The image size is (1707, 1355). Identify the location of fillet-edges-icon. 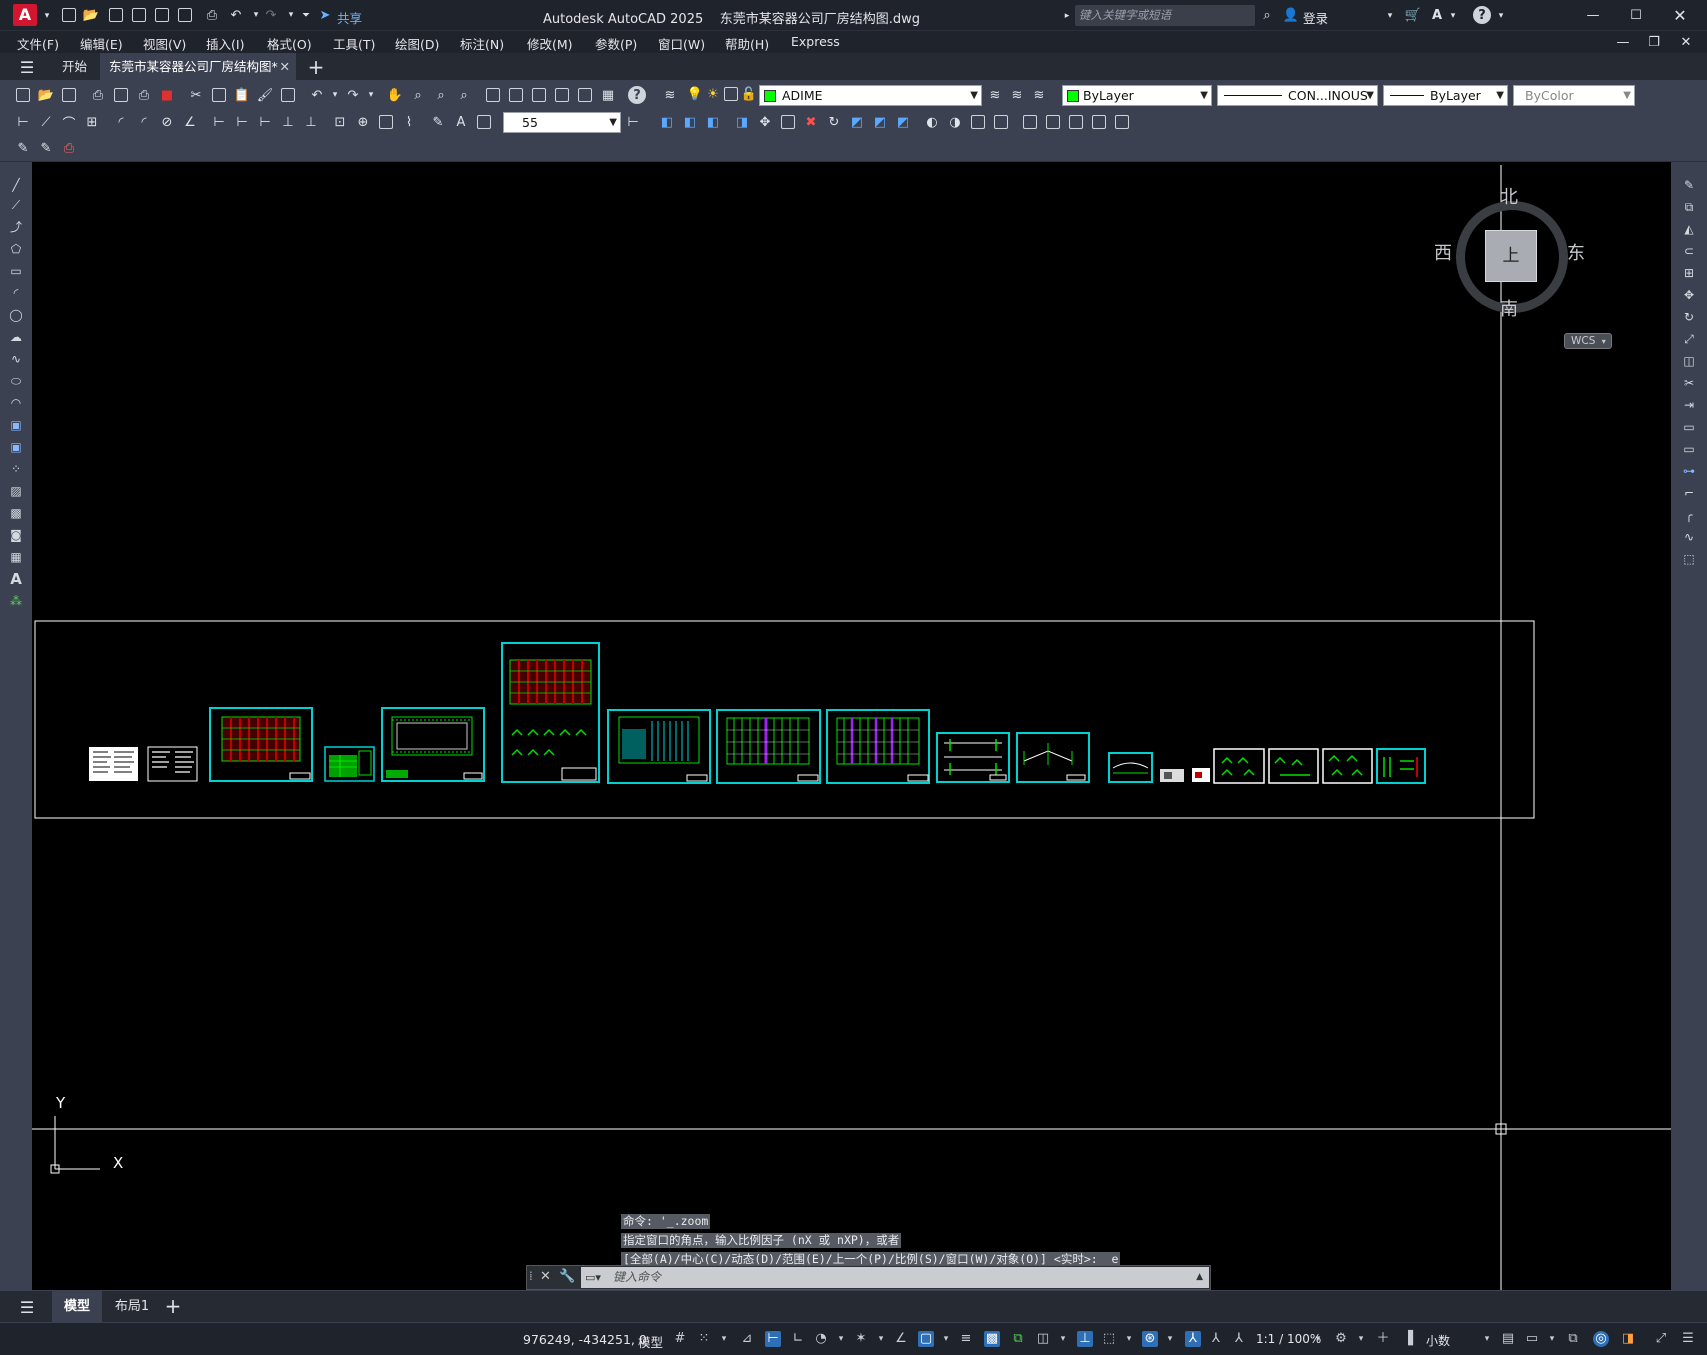
(1122, 122).